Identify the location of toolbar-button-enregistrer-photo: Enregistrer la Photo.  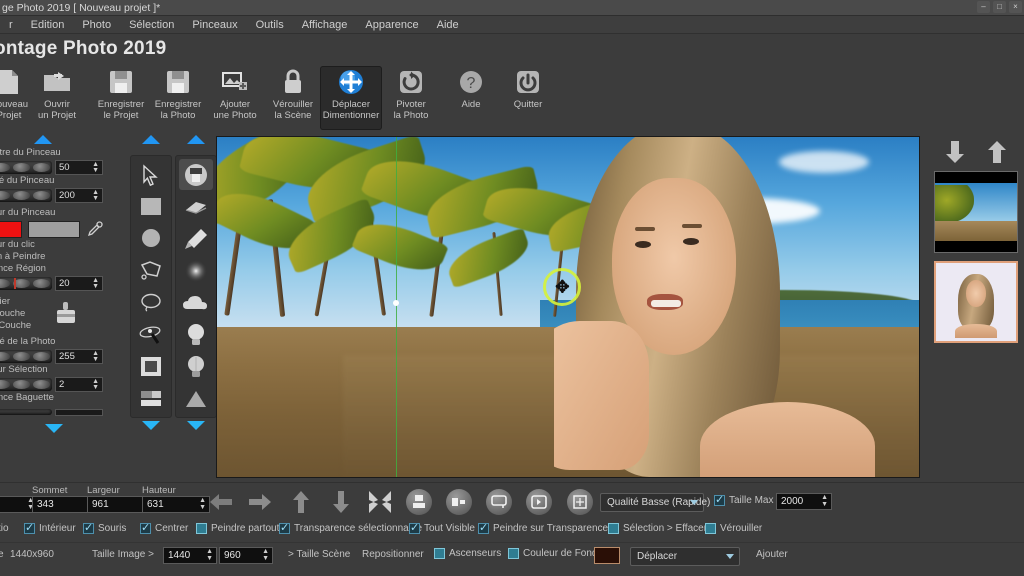
(178, 98).